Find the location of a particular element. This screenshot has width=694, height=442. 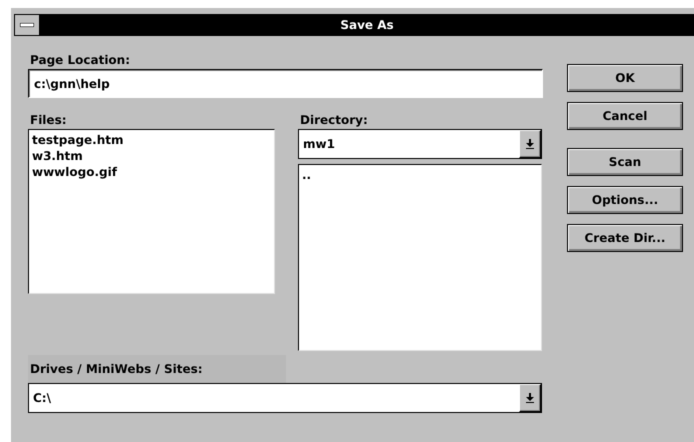

field-label: Directory: is located at coordinates (334, 120).